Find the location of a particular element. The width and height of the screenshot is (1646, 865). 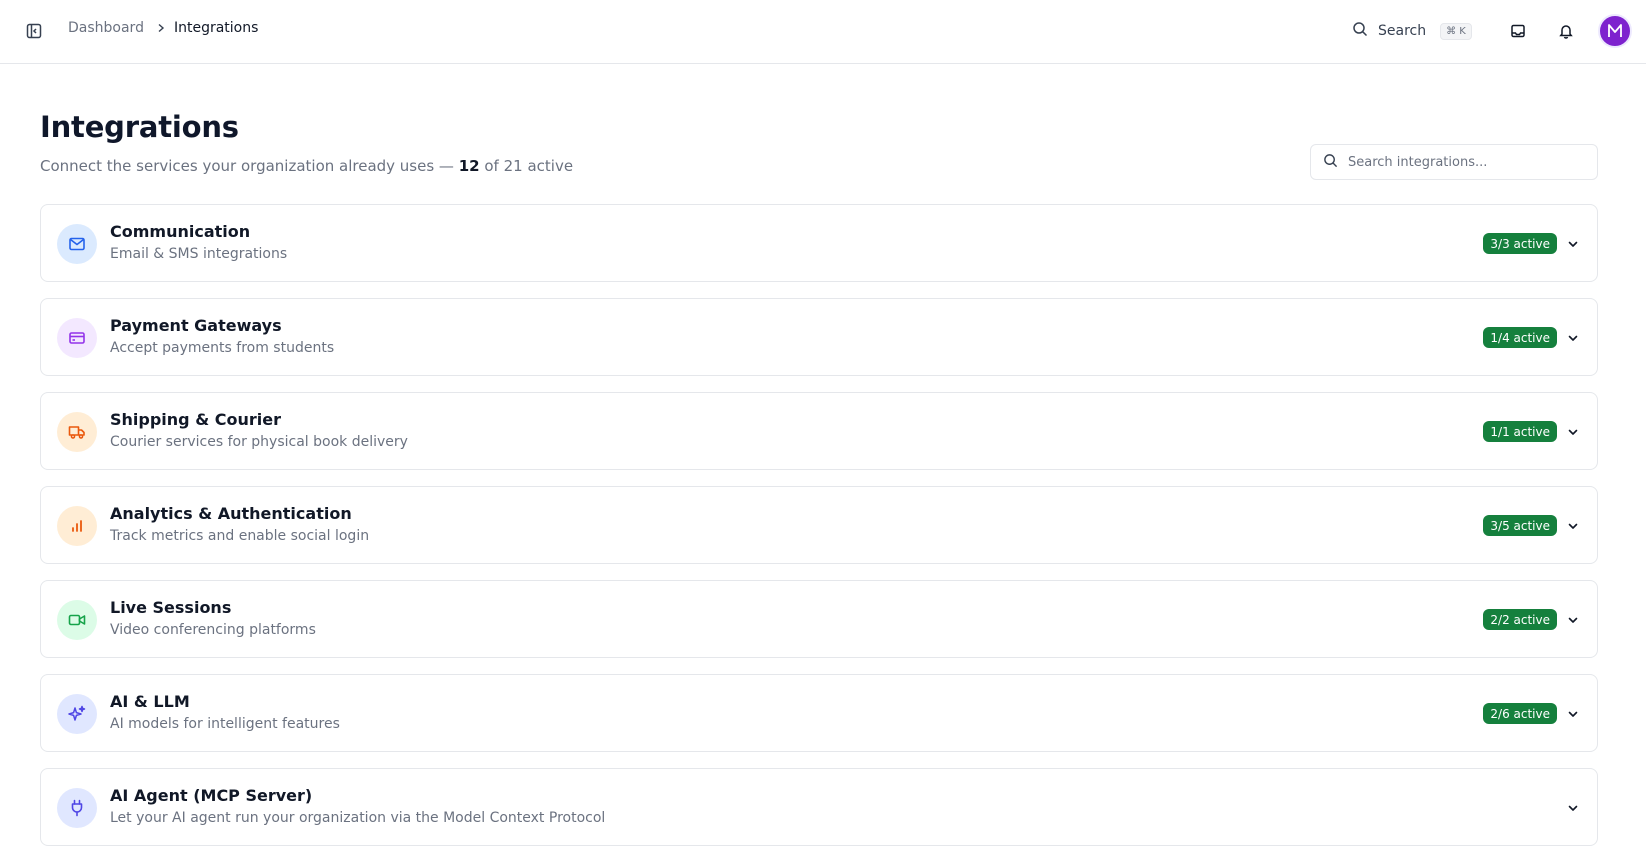

category-description: Email & SMS integrations is located at coordinates (199, 254).